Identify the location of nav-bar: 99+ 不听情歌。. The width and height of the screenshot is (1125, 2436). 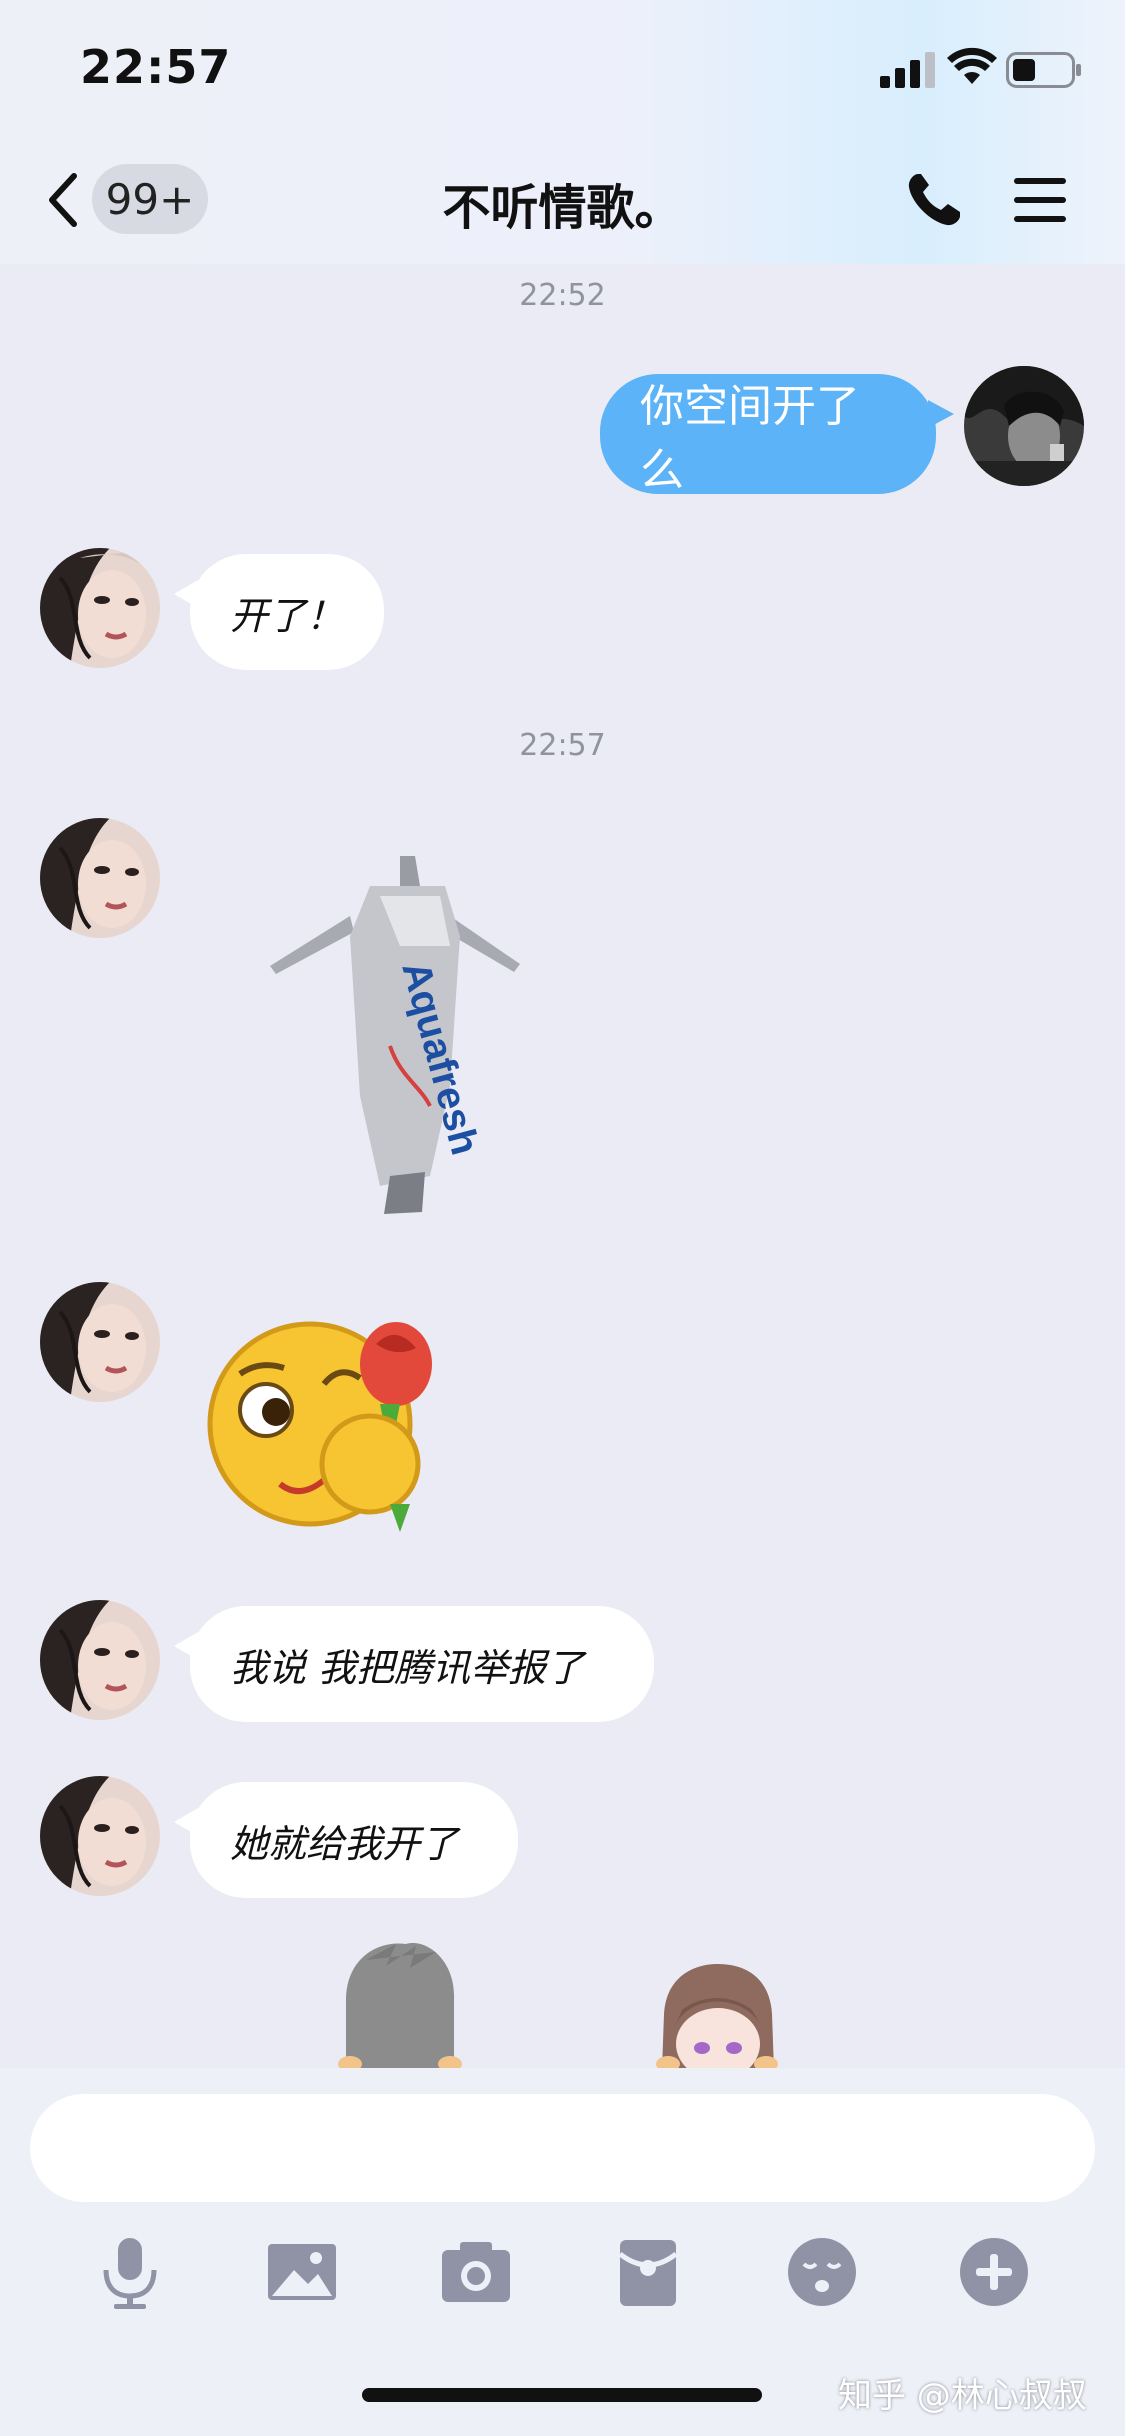
(562, 200).